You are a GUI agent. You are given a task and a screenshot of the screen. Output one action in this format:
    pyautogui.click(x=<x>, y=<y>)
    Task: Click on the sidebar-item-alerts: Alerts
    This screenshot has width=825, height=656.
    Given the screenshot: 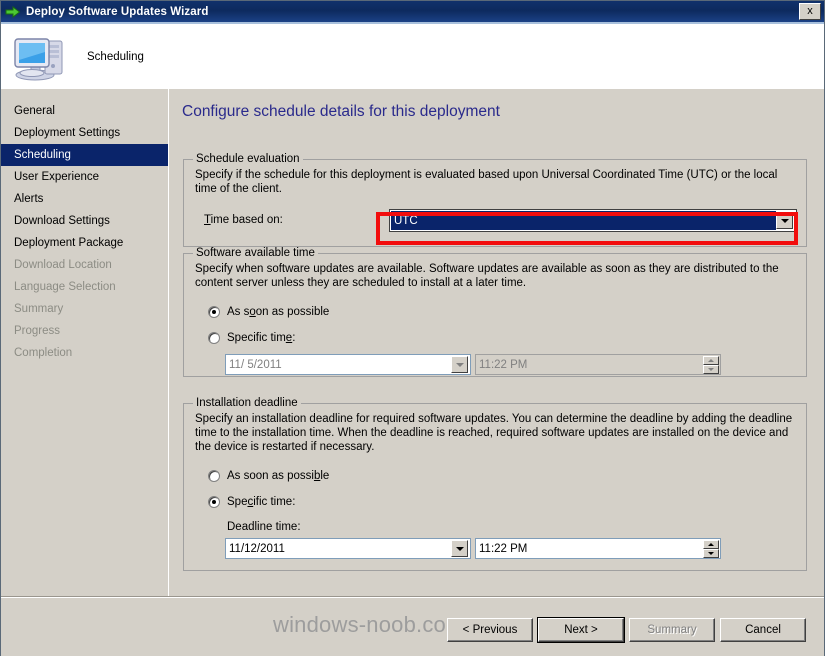 What is the action you would take?
    pyautogui.click(x=84, y=199)
    